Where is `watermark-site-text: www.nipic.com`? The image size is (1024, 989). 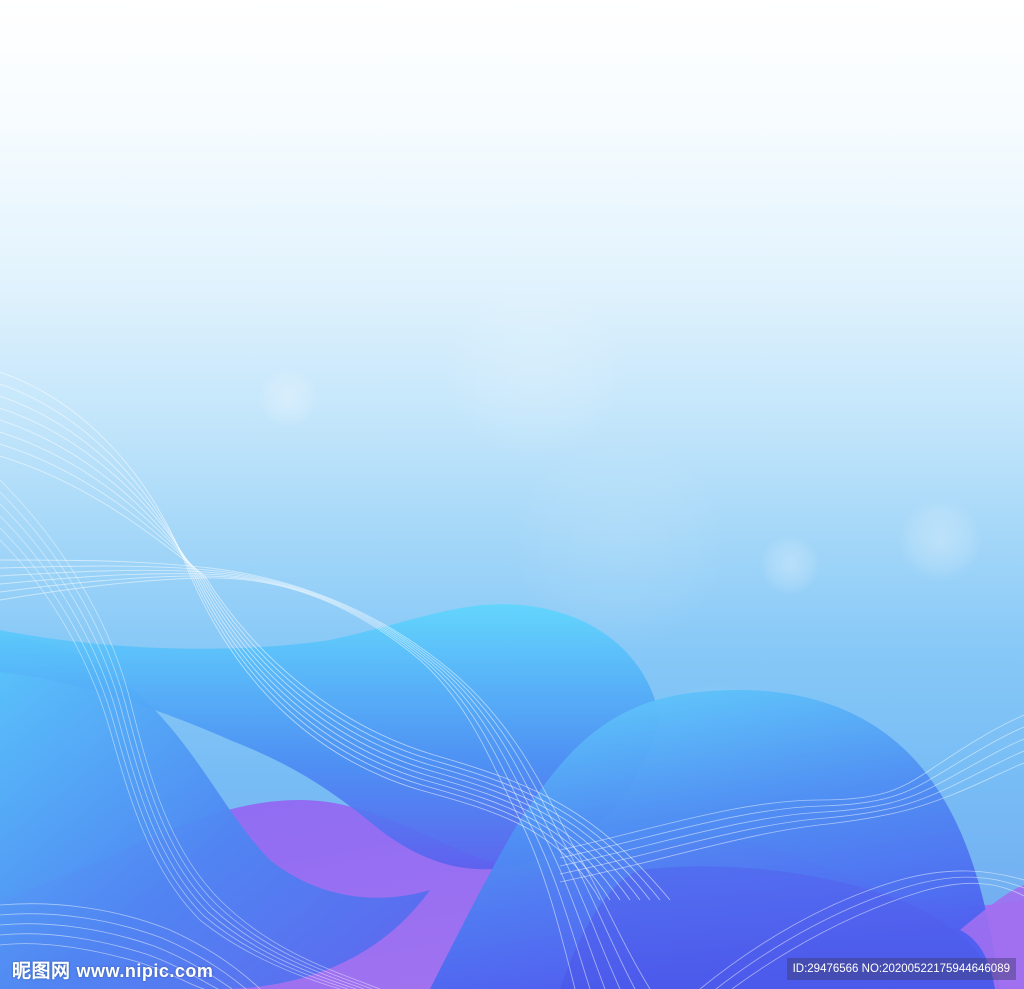 watermark-site-text: www.nipic.com is located at coordinates (145, 971).